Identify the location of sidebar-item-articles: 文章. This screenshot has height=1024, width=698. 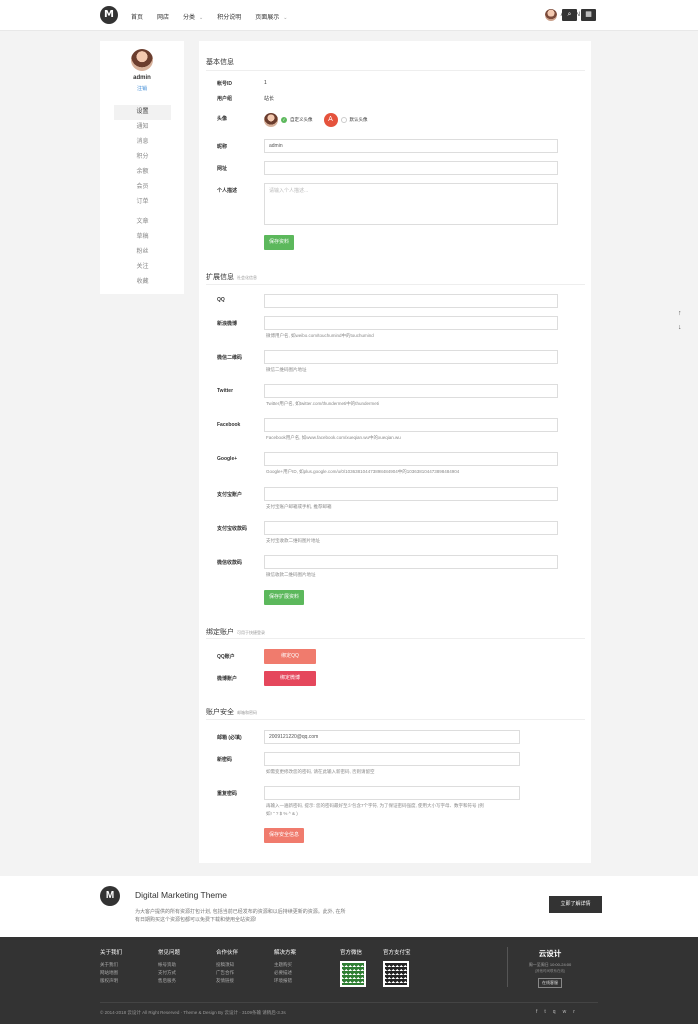
(142, 222).